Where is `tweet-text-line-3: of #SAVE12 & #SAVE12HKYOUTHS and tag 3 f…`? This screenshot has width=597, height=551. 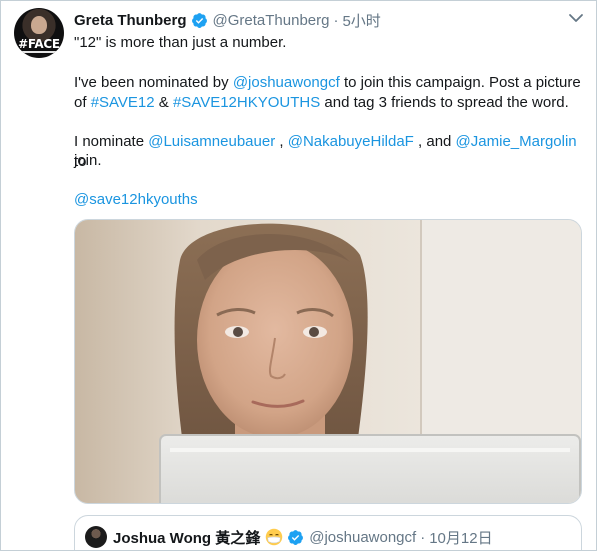 tweet-text-line-3: of #SAVE12 & #SAVE12HKYOUTHS and tag 3 f… is located at coordinates (331, 103).